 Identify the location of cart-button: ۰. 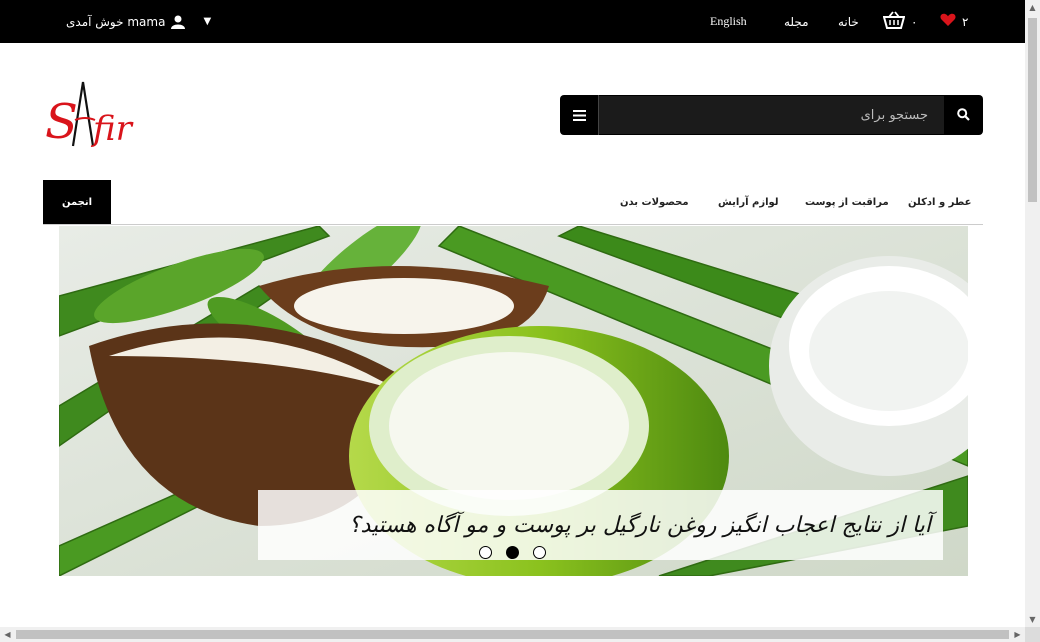
(900, 21).